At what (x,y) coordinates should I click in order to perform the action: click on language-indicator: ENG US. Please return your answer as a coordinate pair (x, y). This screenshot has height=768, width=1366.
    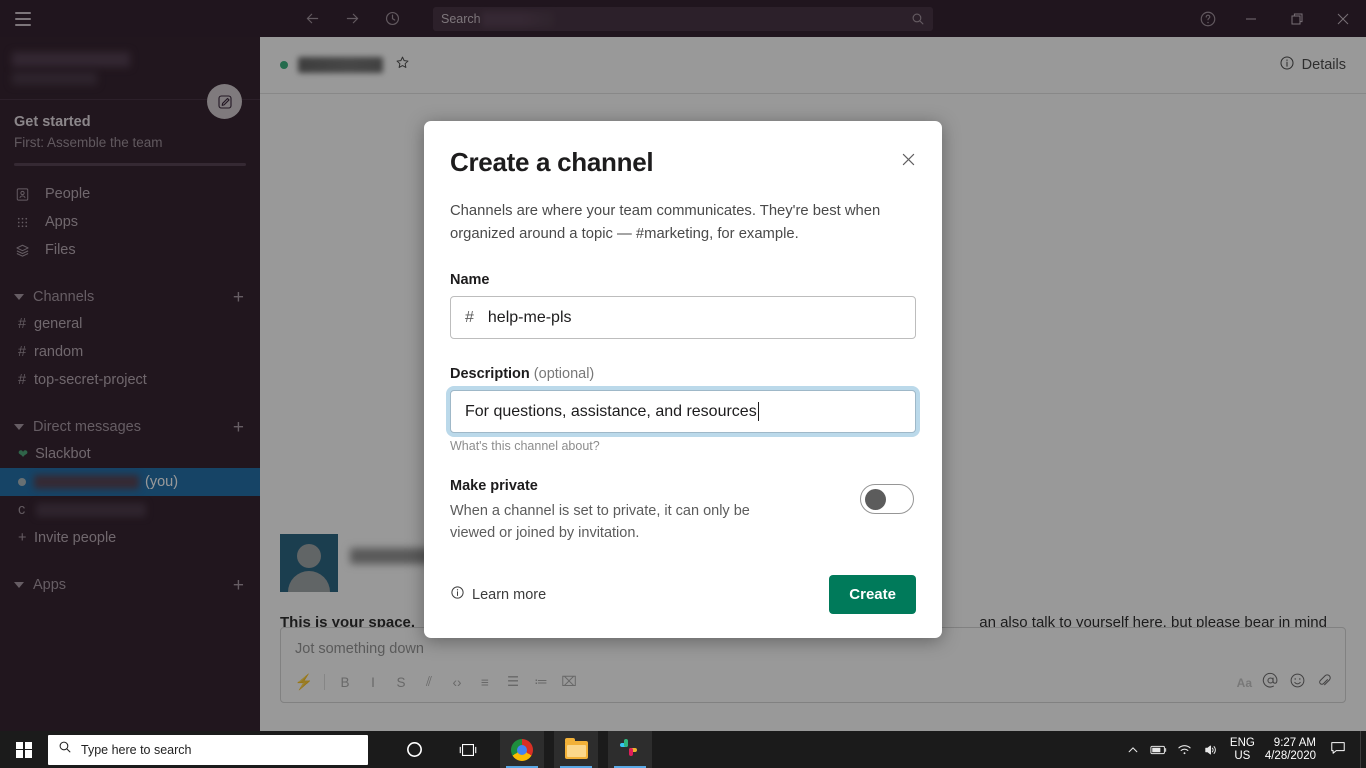
    Looking at the image, I should click on (1242, 750).